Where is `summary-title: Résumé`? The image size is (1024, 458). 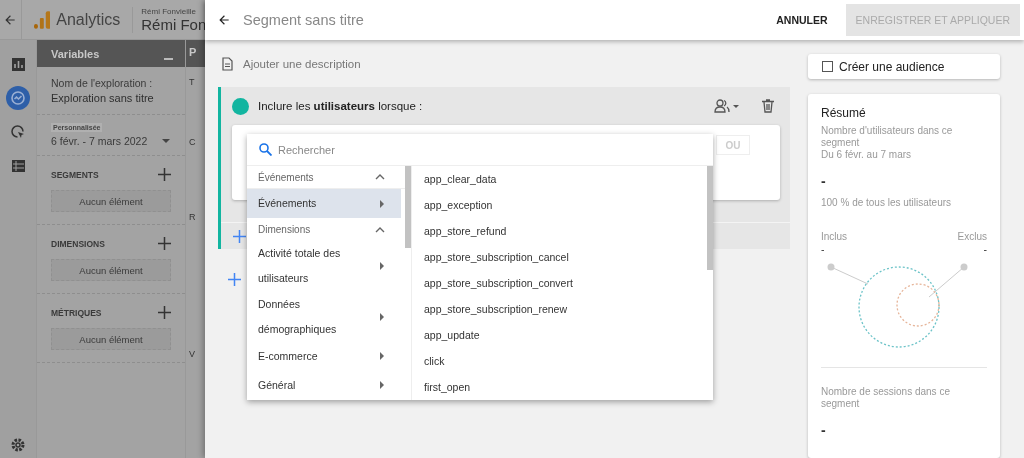
summary-title: Résumé is located at coordinates (844, 113).